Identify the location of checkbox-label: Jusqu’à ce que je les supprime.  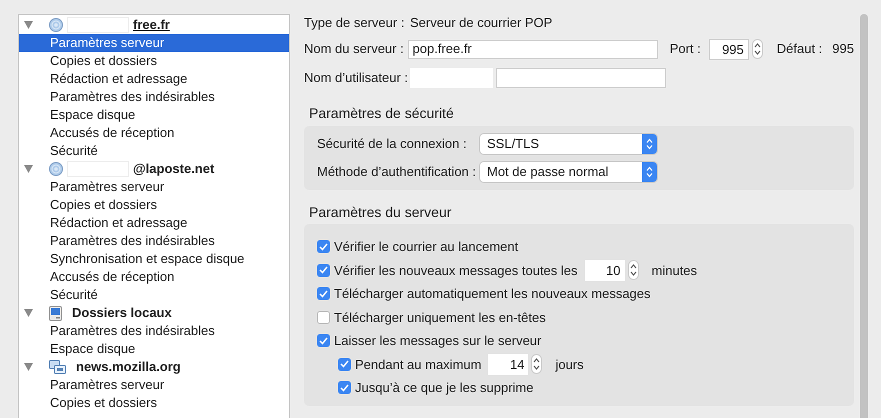
(444, 388).